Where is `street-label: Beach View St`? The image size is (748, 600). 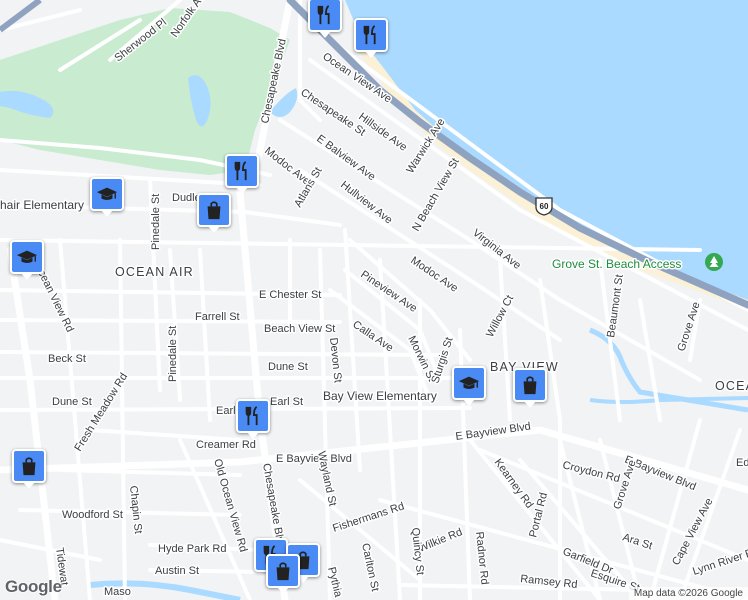 street-label: Beach View St is located at coordinates (299, 329).